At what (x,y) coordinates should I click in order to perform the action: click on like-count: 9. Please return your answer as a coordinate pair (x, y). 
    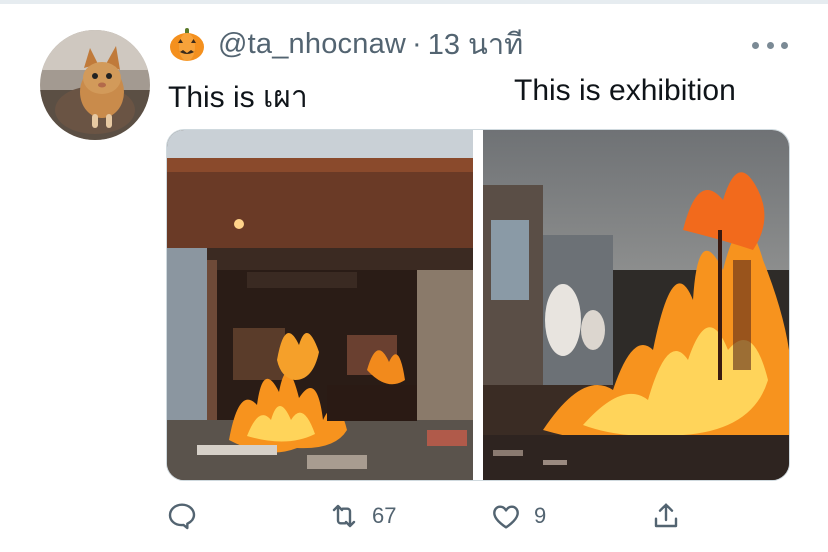
    Looking at the image, I should click on (540, 515).